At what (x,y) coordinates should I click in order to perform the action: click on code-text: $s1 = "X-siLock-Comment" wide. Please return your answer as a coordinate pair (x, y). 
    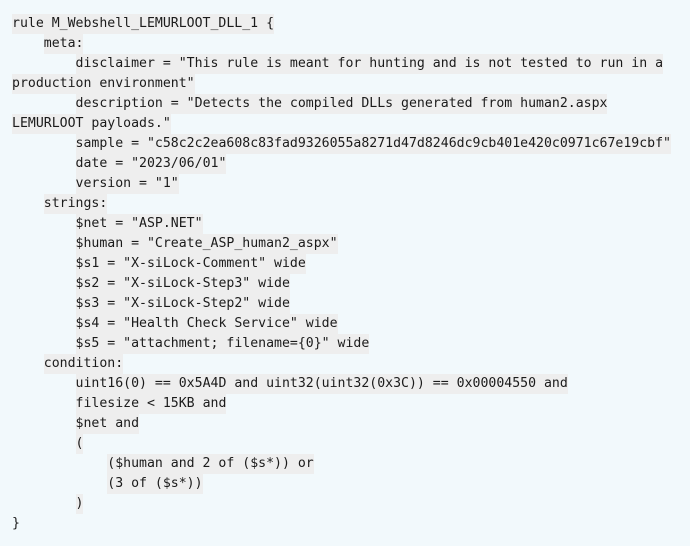
    Looking at the image, I should click on (190, 264).